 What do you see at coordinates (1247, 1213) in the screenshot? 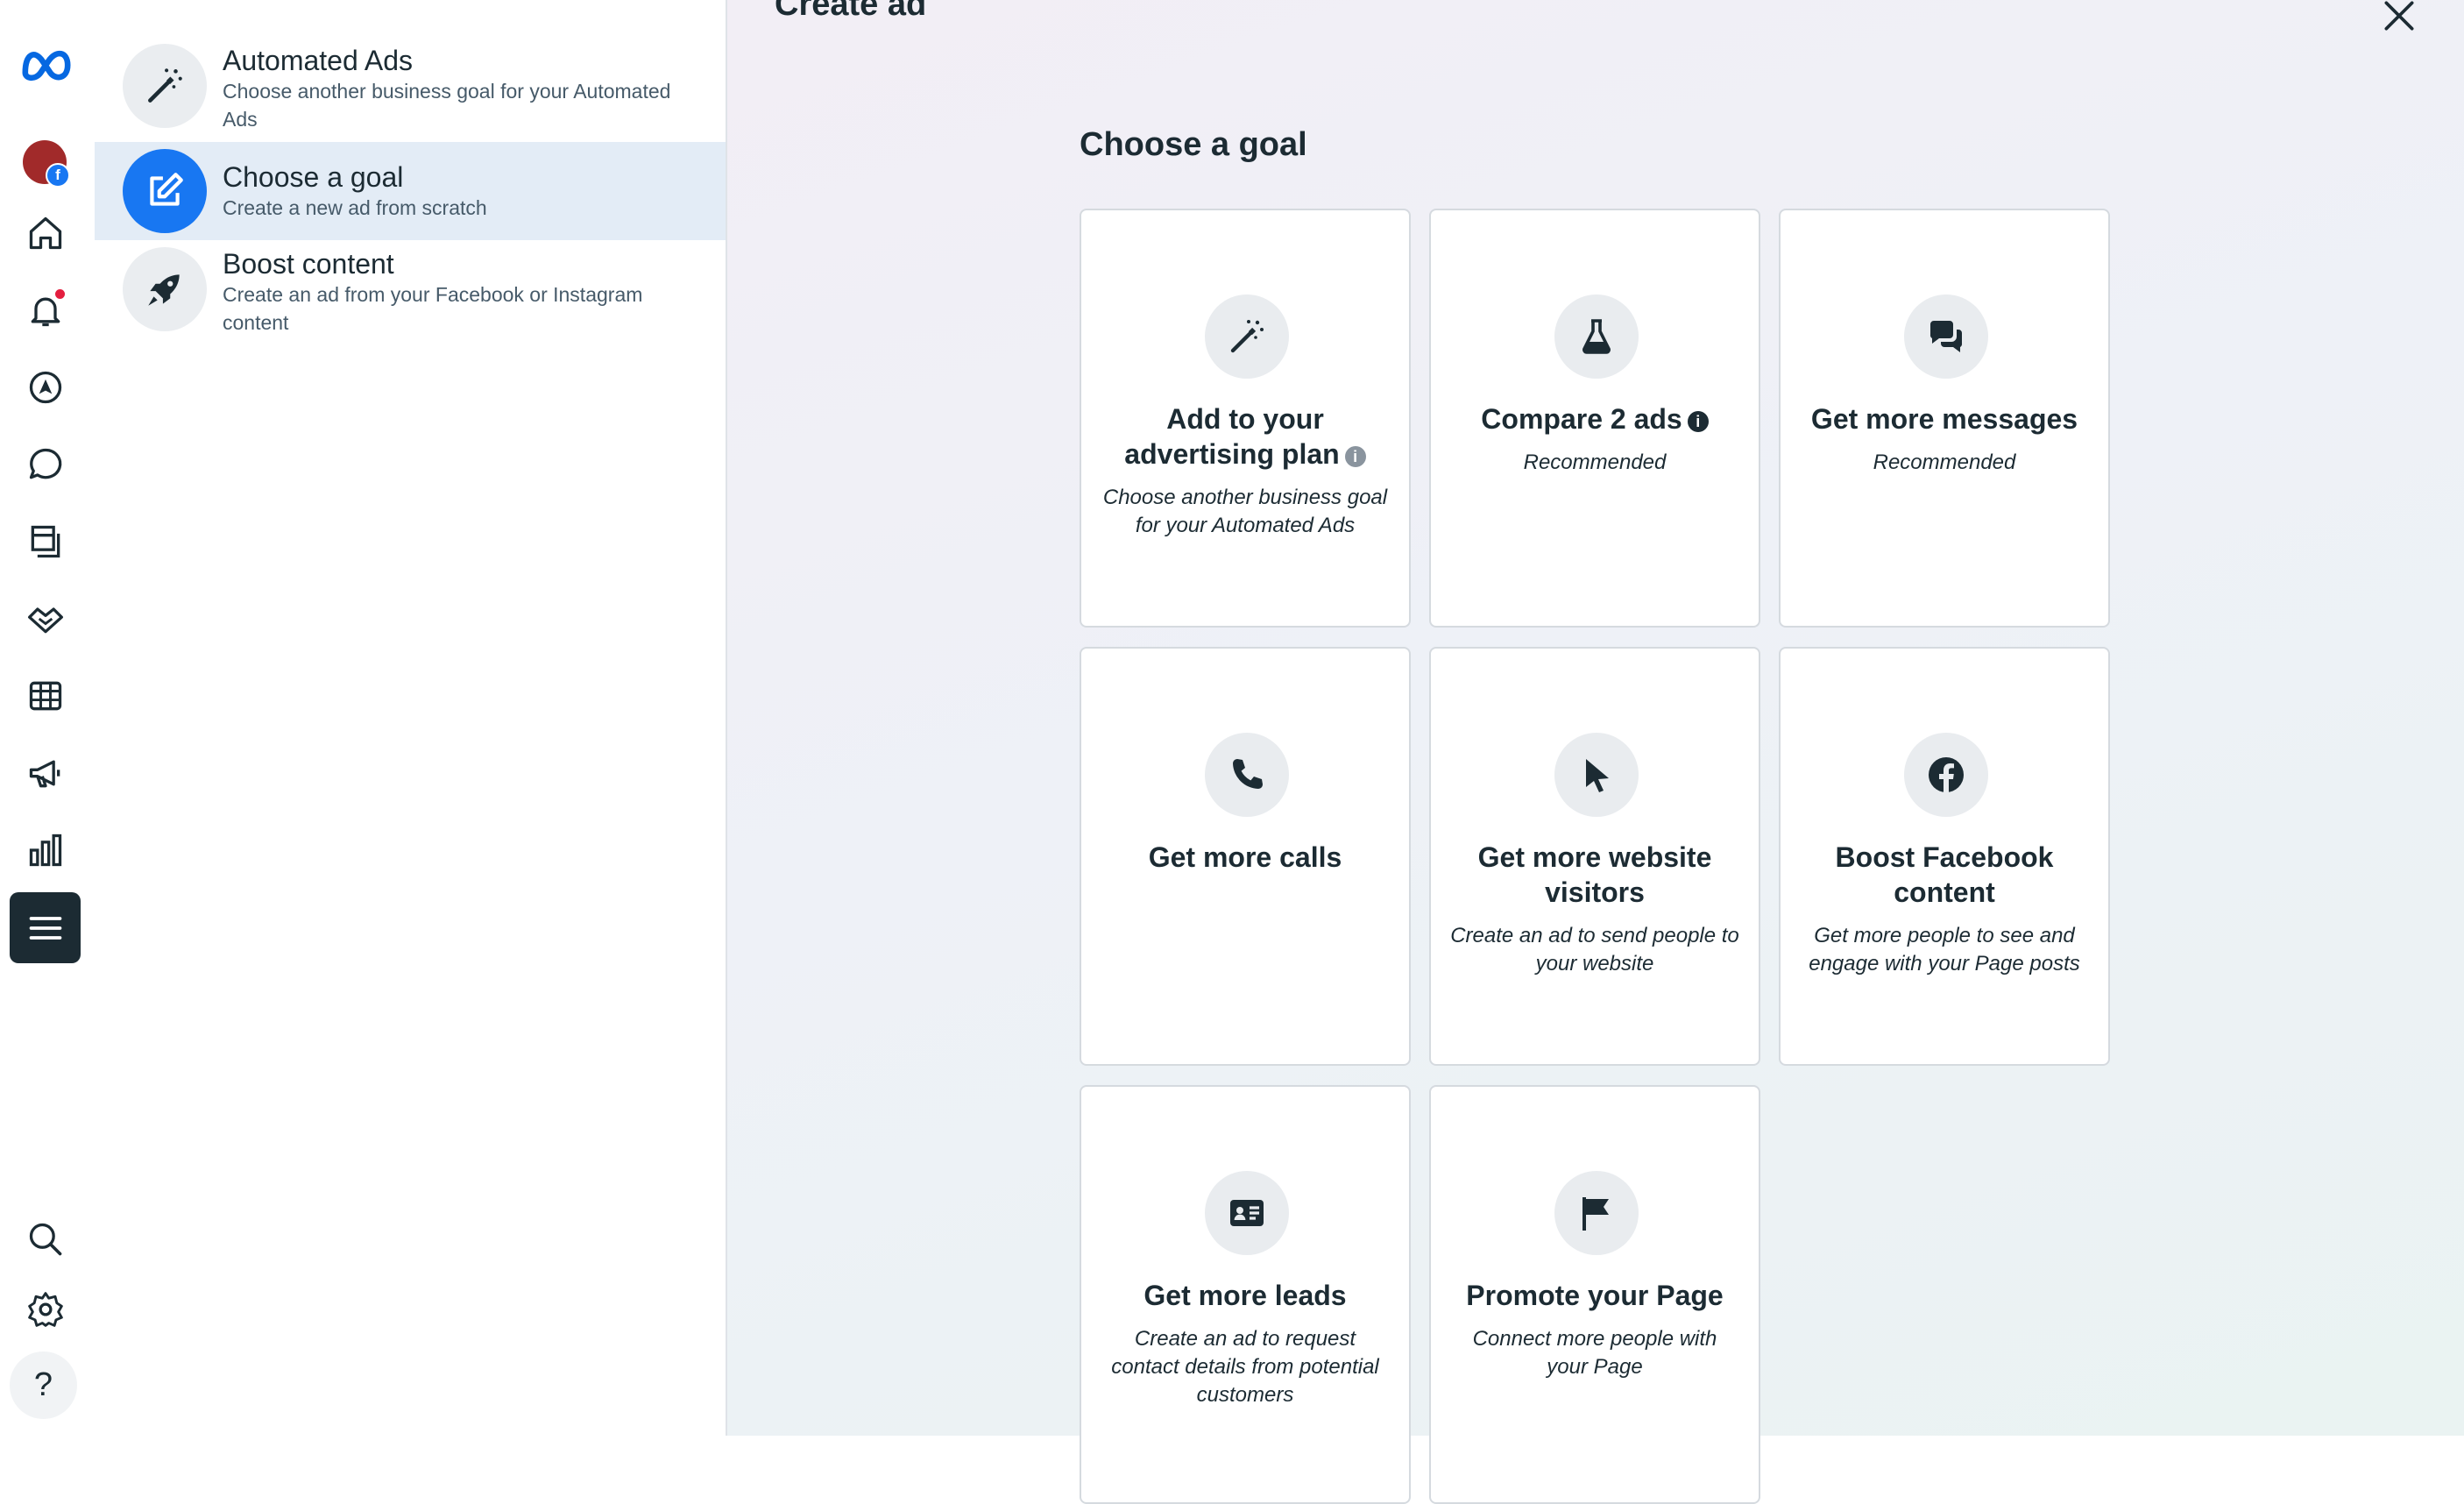
I see `contact-card-icon` at bounding box center [1247, 1213].